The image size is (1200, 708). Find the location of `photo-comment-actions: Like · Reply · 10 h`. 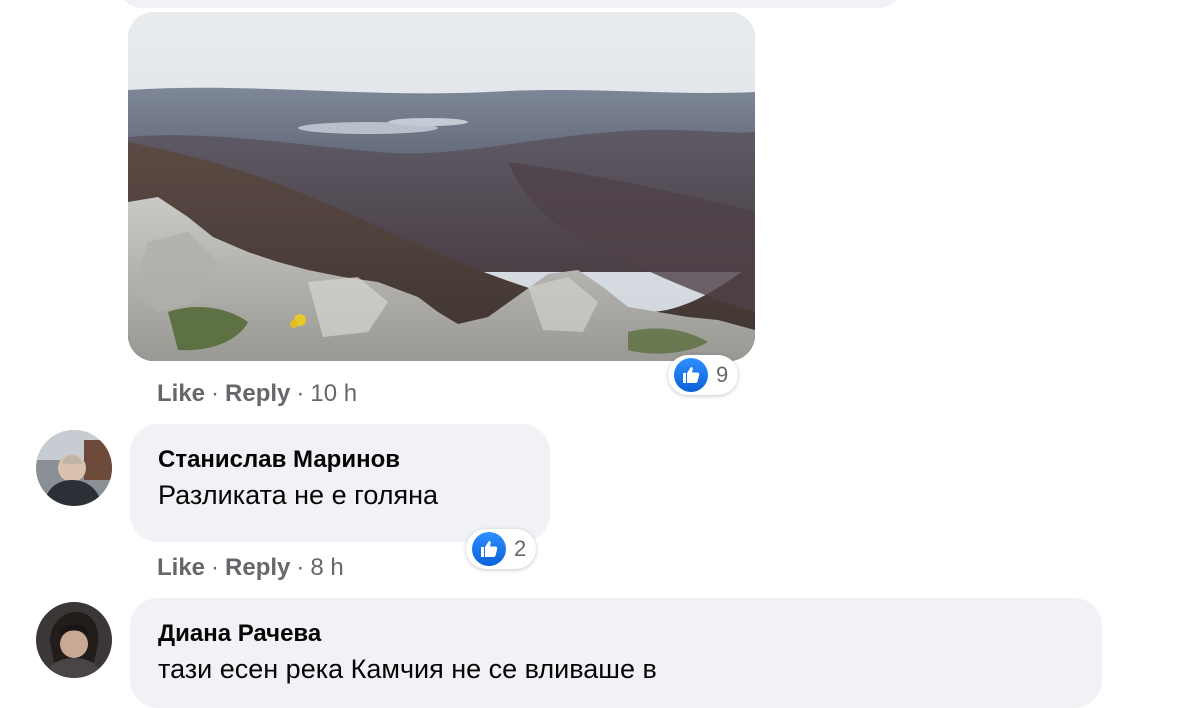

photo-comment-actions: Like · Reply · 10 h is located at coordinates (257, 394).